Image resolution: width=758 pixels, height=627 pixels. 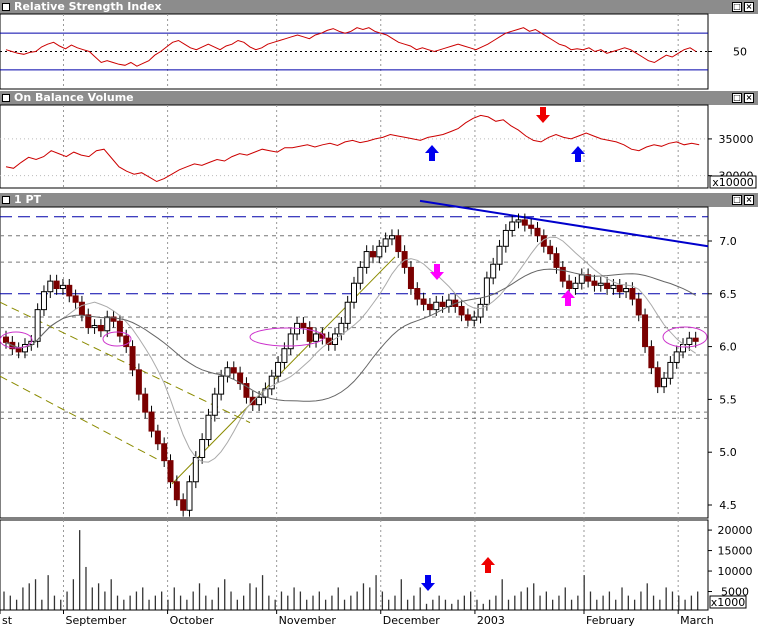 What do you see at coordinates (735, 571) in the screenshot?
I see `volume-tick-label: 10000` at bounding box center [735, 571].